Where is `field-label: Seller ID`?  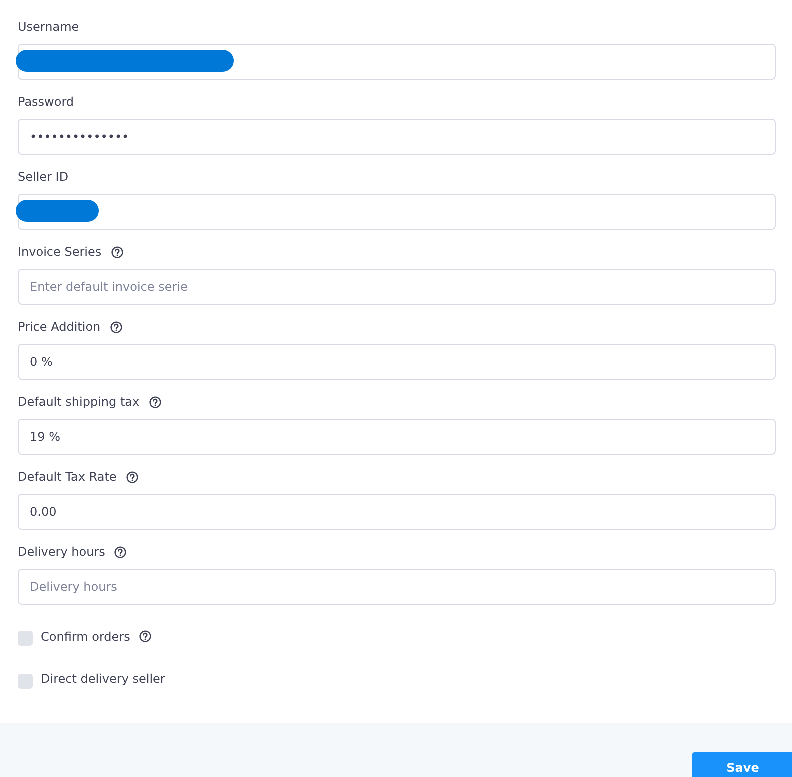
field-label: Seller ID is located at coordinates (43, 177).